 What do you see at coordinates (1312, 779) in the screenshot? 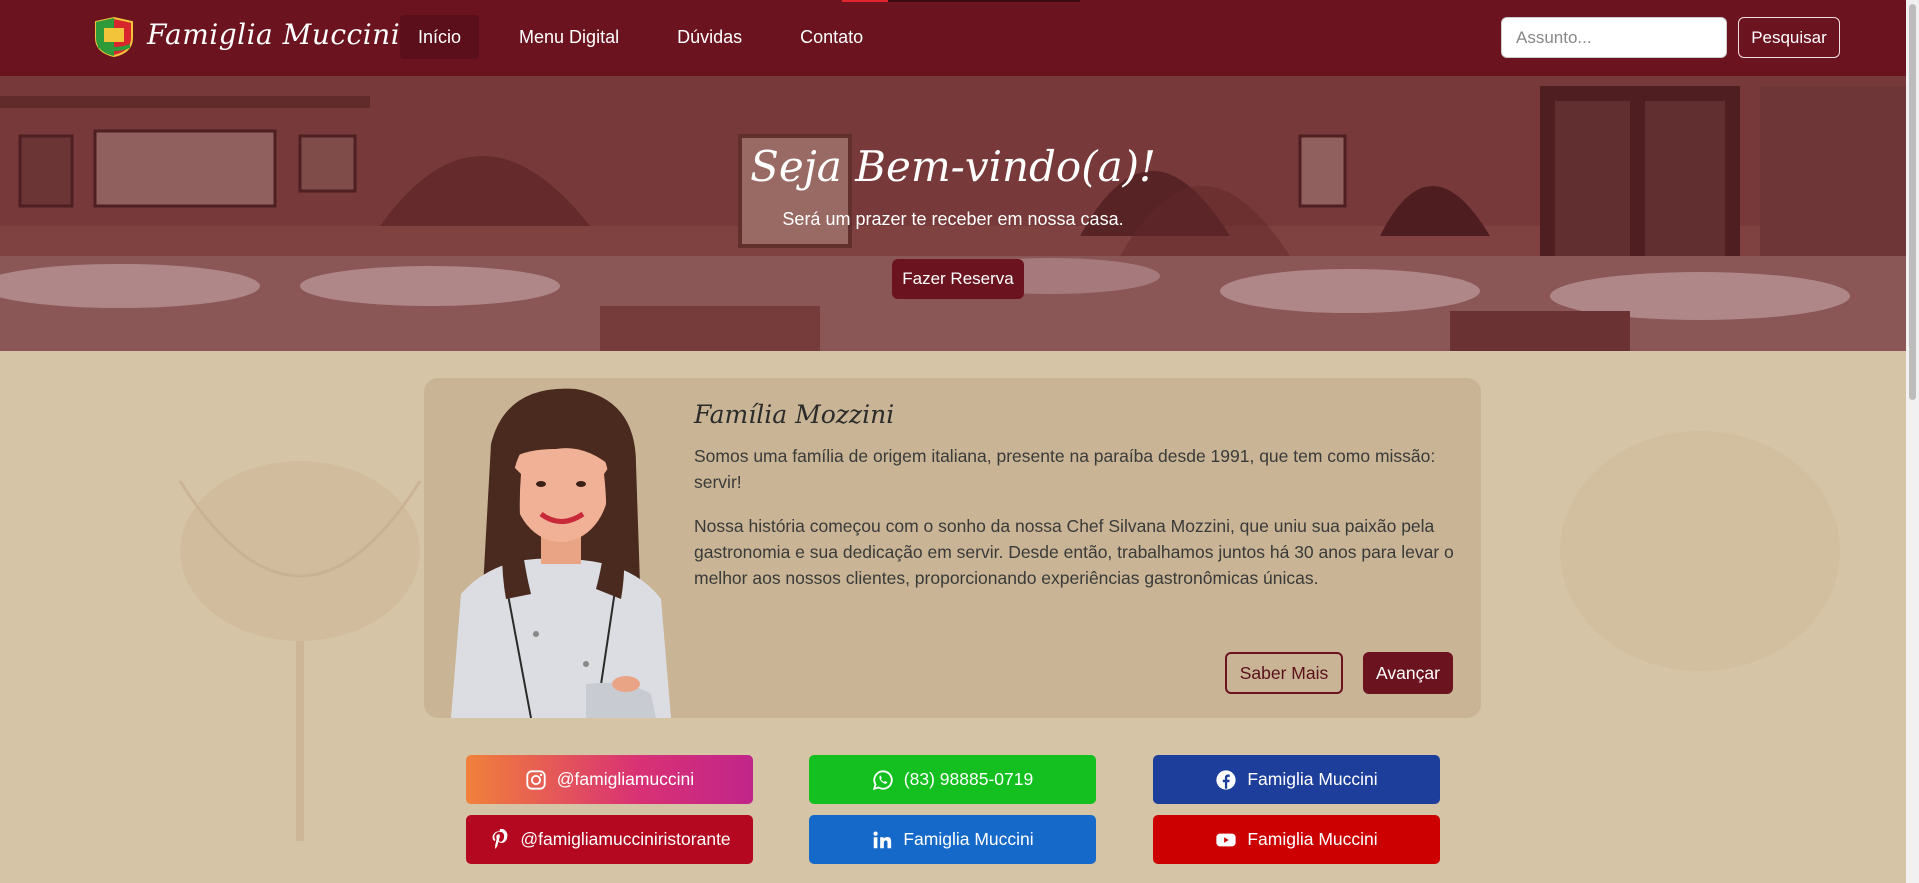
I see `facebook-label: Famiglia Muccini` at bounding box center [1312, 779].